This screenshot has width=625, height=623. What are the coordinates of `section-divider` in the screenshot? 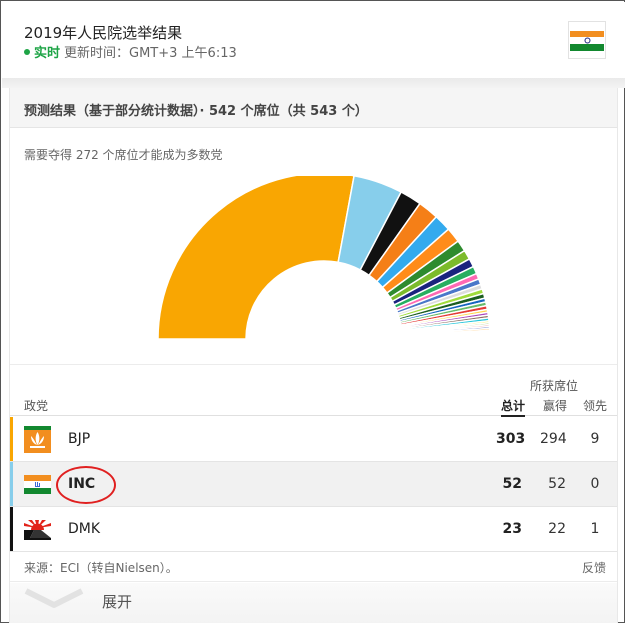 It's located at (313, 83).